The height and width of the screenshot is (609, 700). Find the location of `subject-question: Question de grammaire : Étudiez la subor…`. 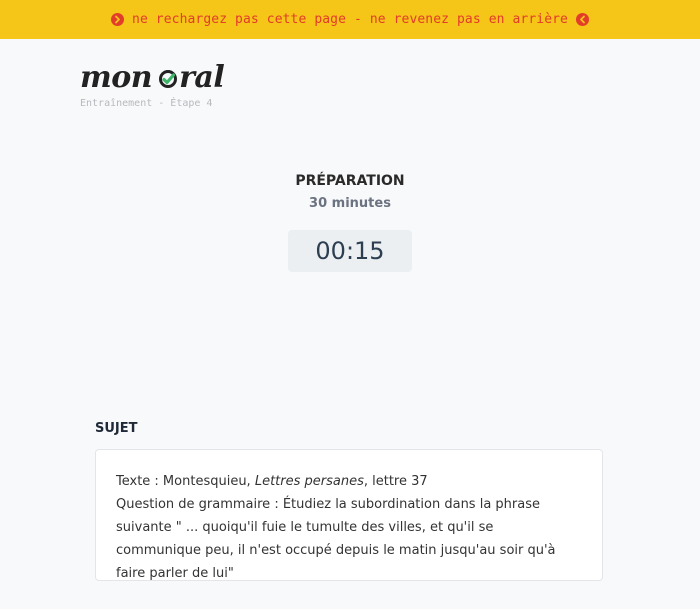

subject-question: Question de grammaire : Étudiez la subor… is located at coordinates (336, 539).